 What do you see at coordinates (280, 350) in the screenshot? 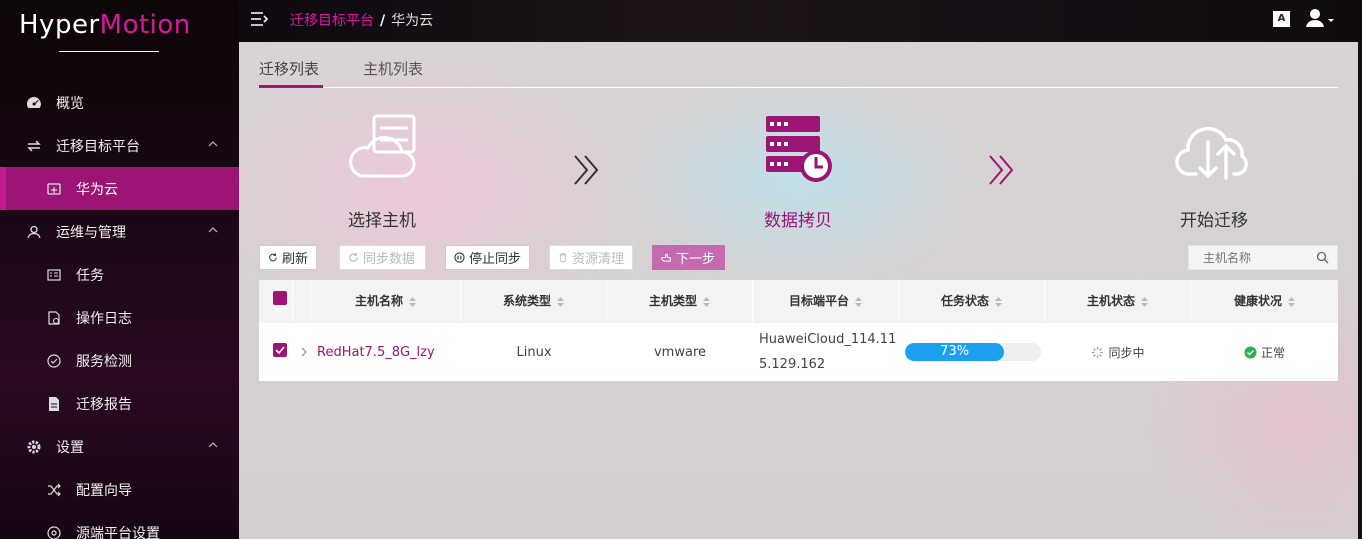
I see `row-checkbox` at bounding box center [280, 350].